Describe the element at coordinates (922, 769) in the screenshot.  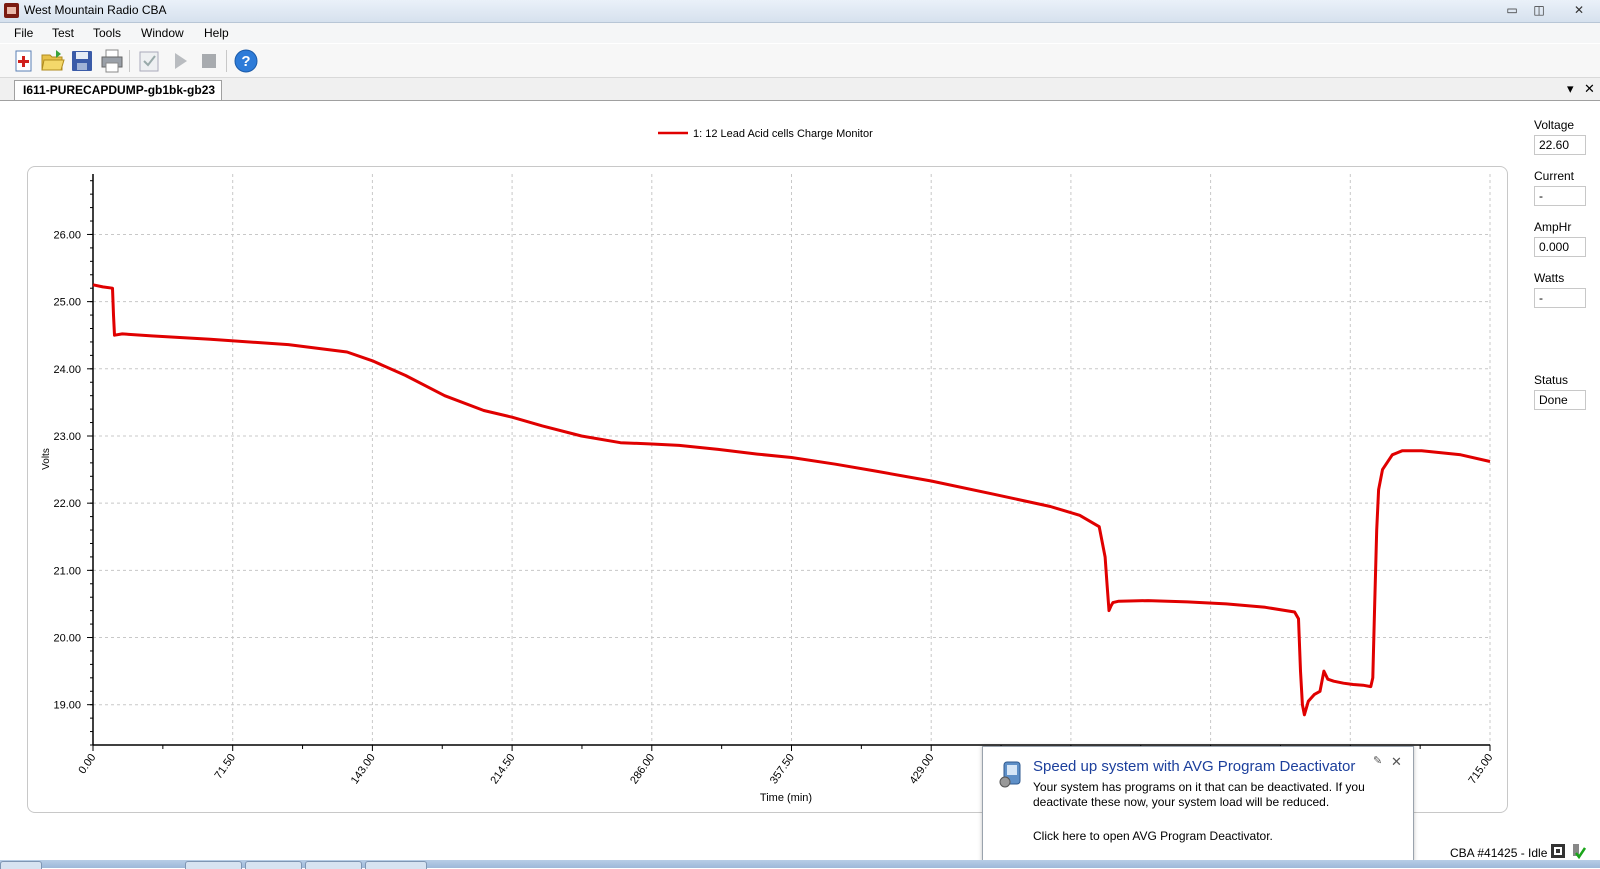
I see `x-tick-label: 429.00` at that location.